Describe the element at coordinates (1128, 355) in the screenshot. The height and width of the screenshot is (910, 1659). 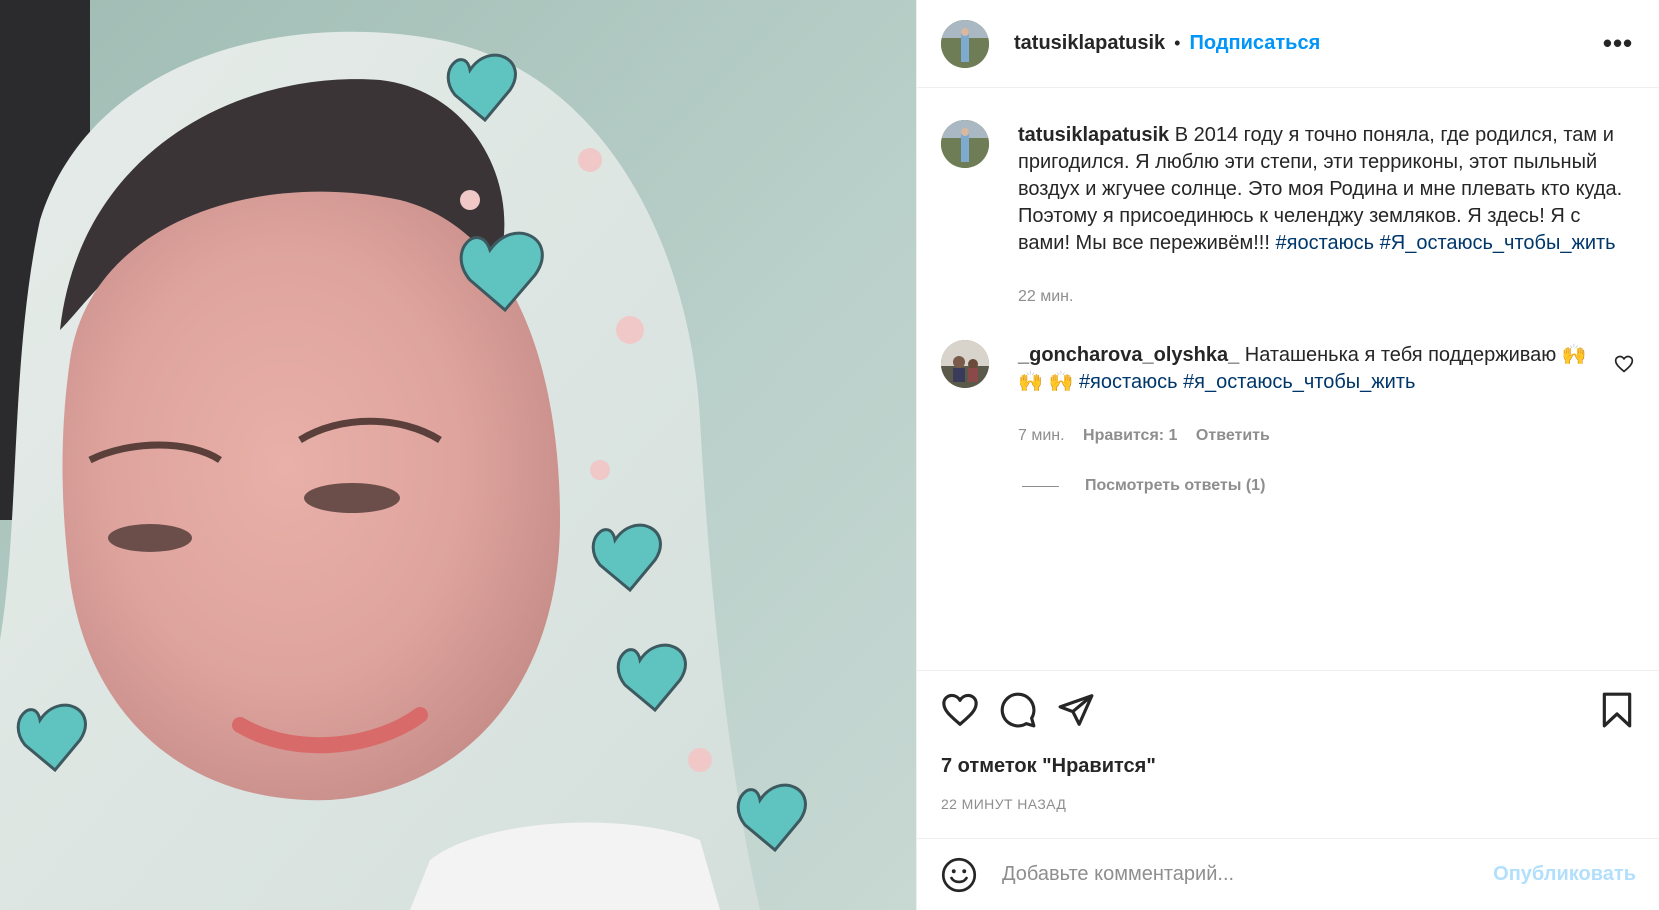
I see `comment-username: _goncharova_olyshka_` at that location.